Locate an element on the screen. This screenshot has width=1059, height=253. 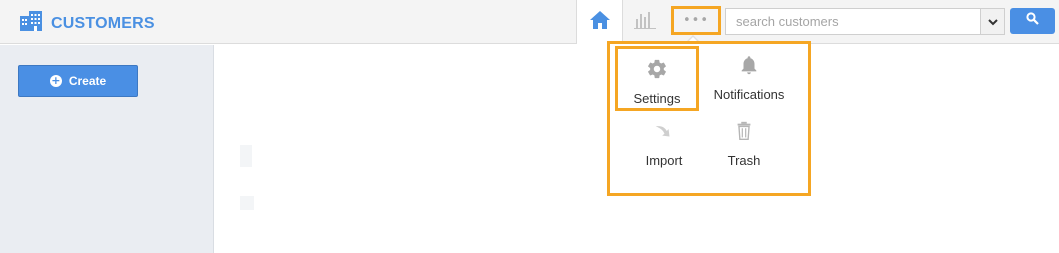
search-button is located at coordinates (1032, 21).